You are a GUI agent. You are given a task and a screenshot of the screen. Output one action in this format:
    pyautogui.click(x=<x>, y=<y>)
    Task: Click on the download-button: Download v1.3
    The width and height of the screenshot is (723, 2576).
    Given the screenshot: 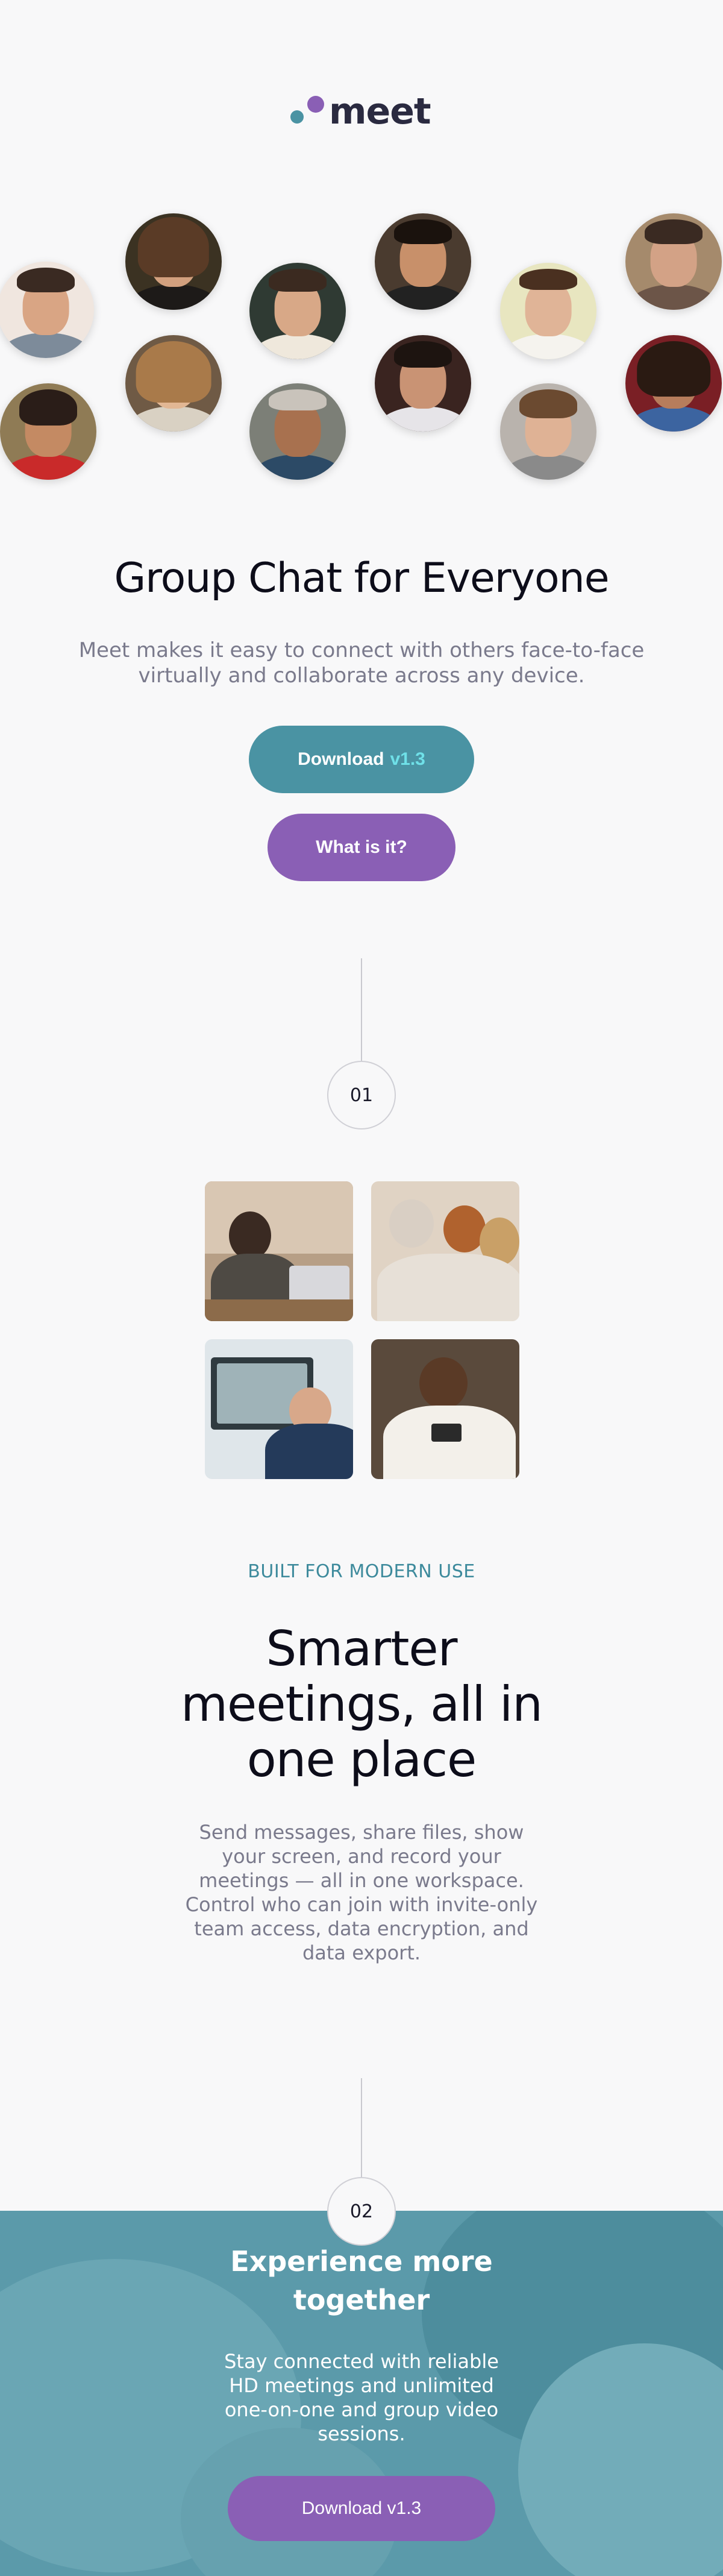 What is the action you would take?
    pyautogui.click(x=361, y=759)
    